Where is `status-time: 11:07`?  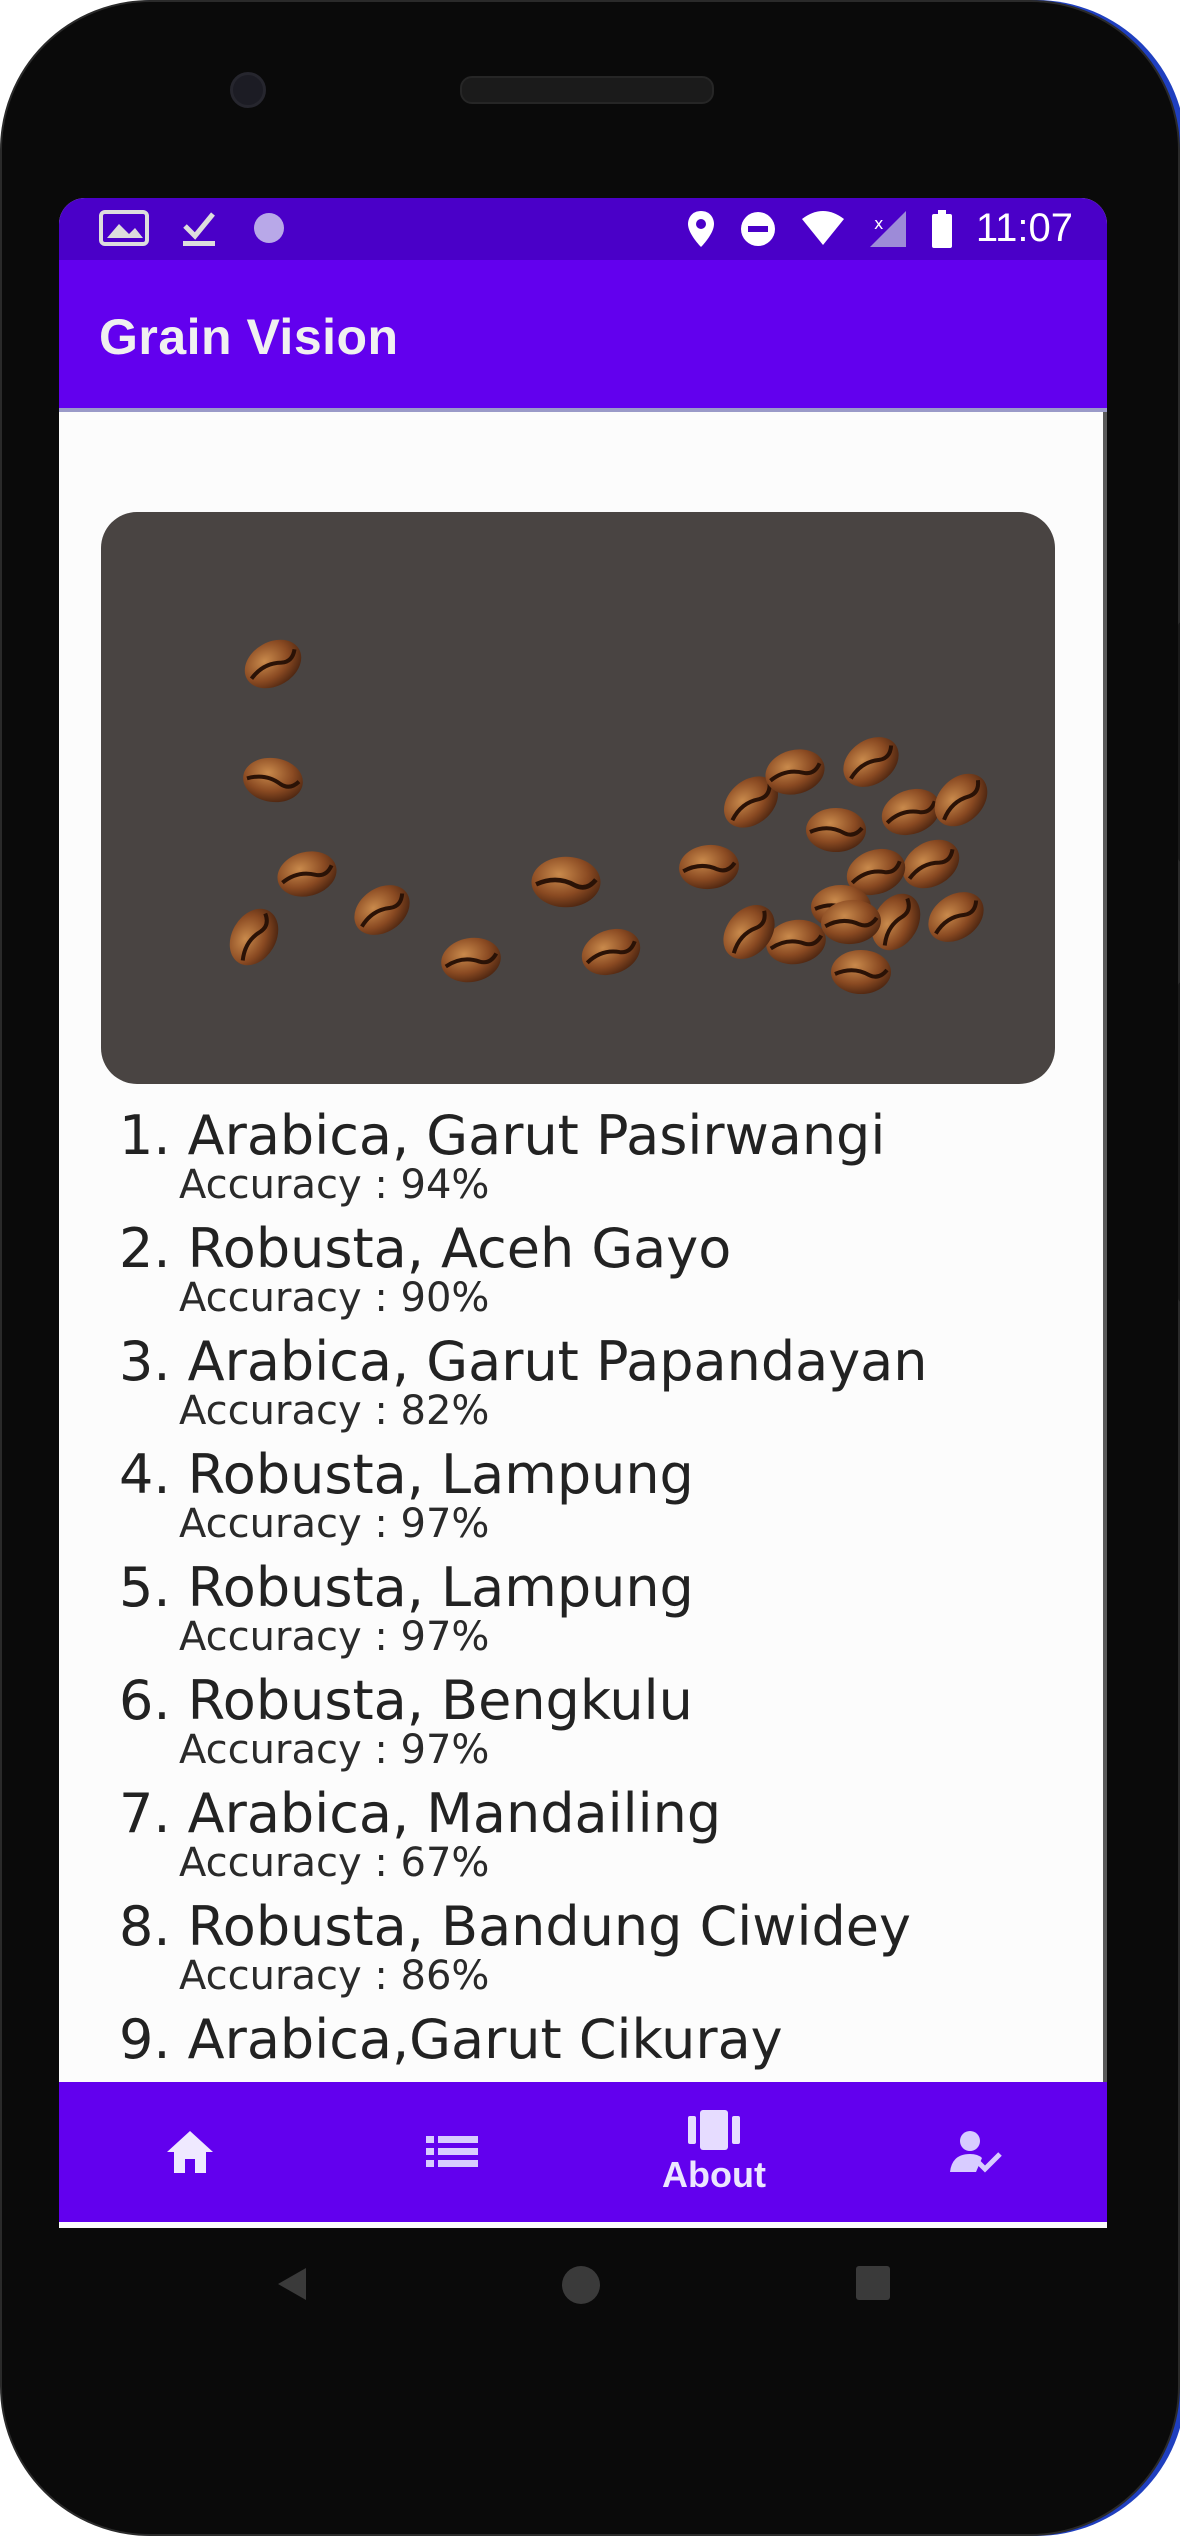
status-time: 11:07 is located at coordinates (1024, 228).